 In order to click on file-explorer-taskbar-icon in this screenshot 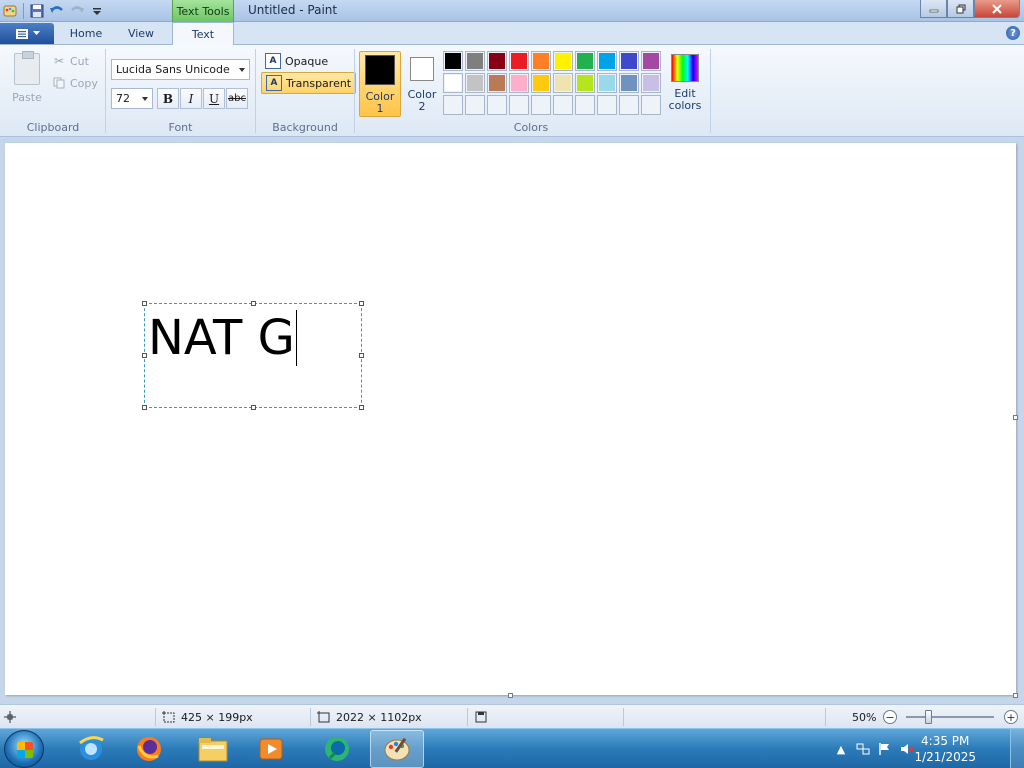, I will do `click(213, 749)`.